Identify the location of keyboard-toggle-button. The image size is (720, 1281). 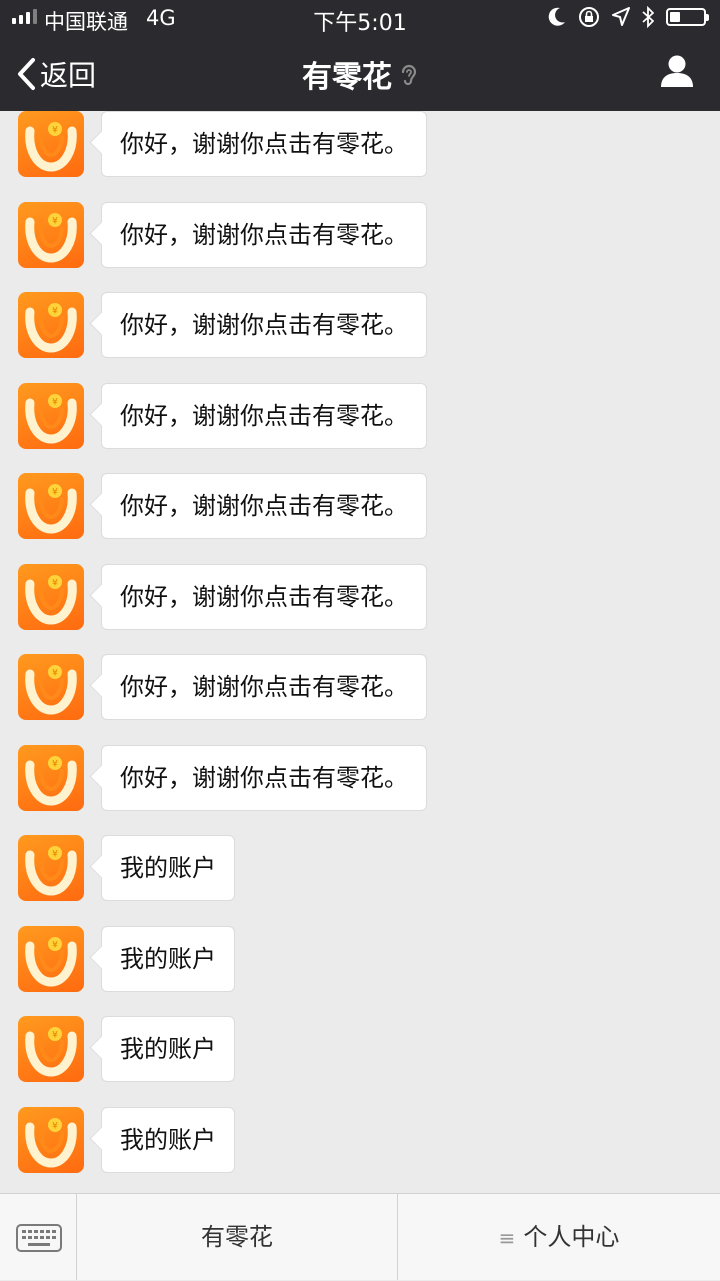
(38, 1237).